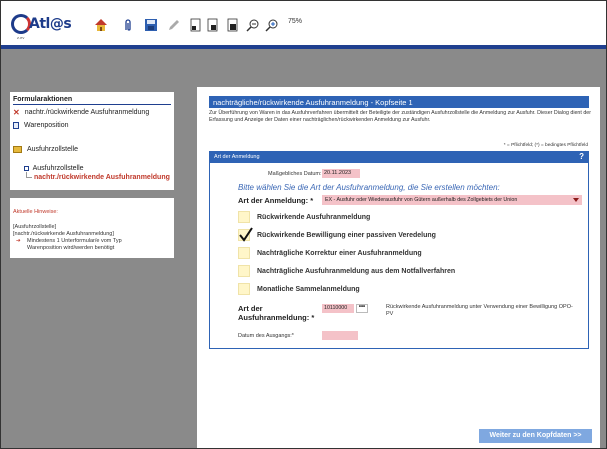  What do you see at coordinates (535, 436) in the screenshot?
I see `next-to-header-data-button: Weiter zu den Kopfdaten >>` at bounding box center [535, 436].